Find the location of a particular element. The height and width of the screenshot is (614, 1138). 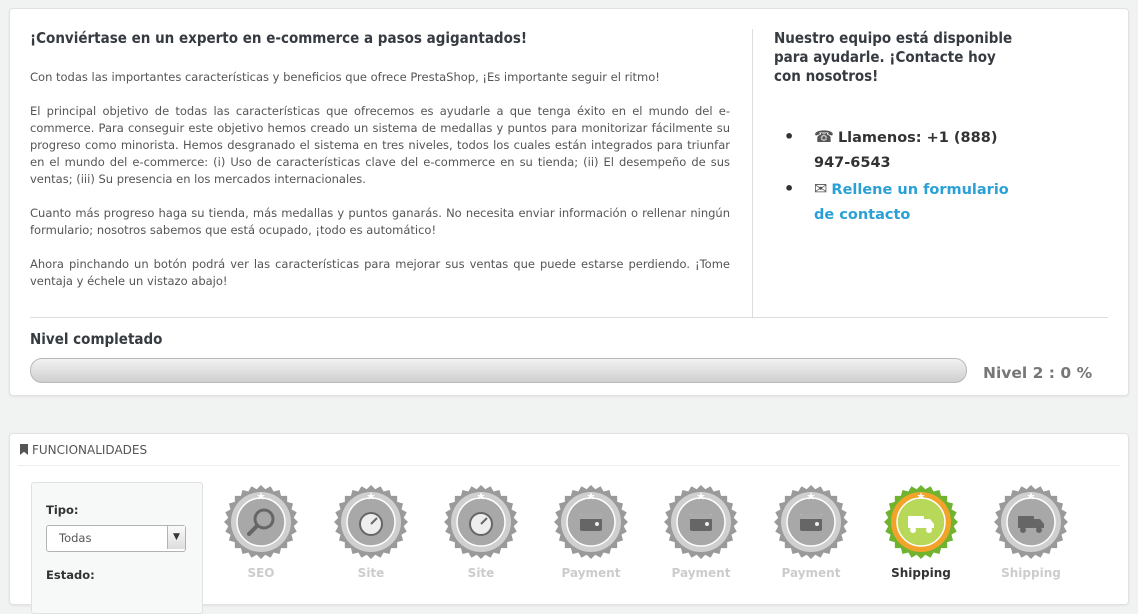

level-value: Nivel 2 : 0 % is located at coordinates (1038, 373).